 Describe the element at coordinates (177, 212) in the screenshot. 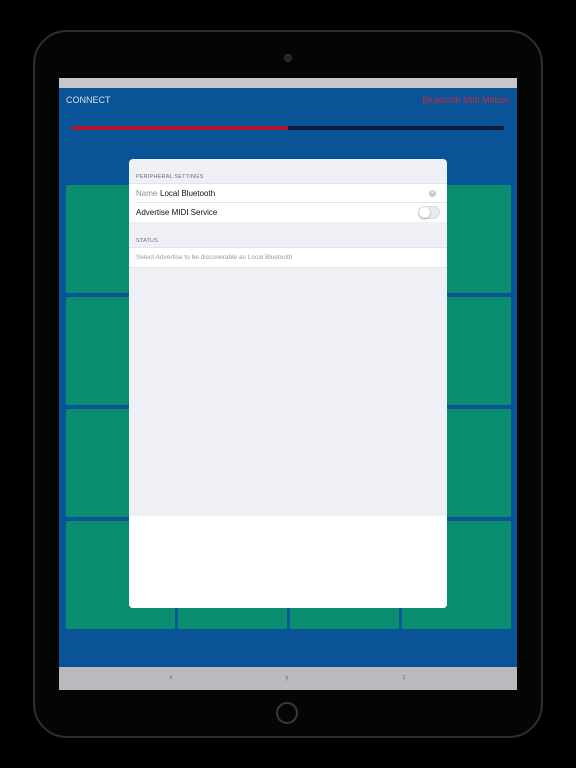

I see `advertise-label: Advertise MIDI Service` at that location.